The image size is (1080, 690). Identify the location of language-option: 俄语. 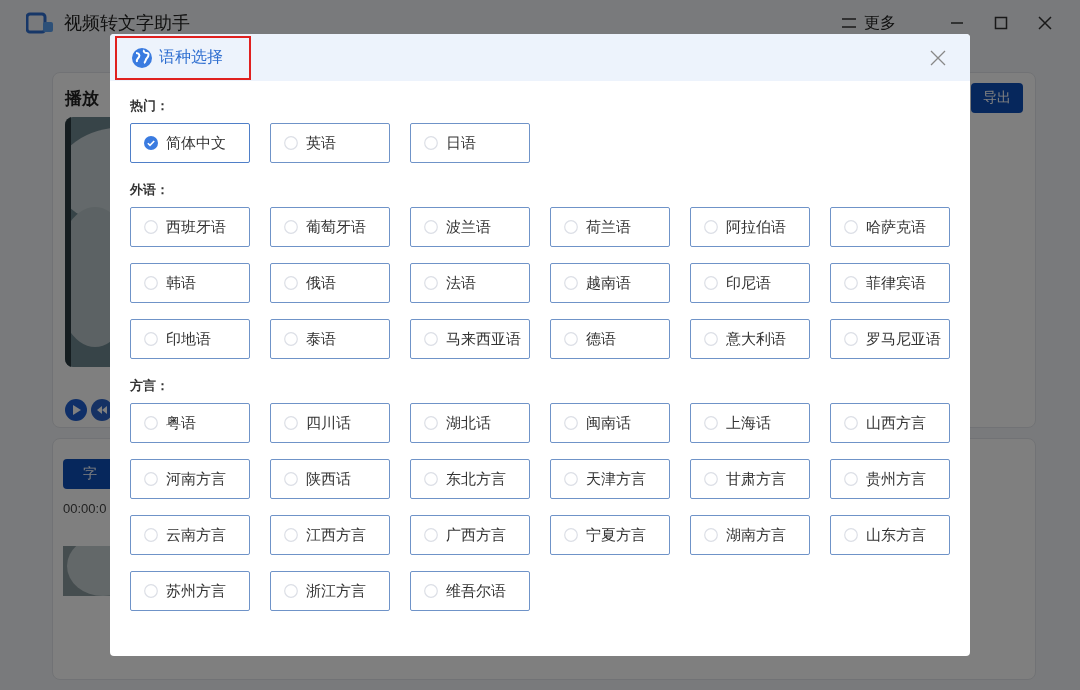
(330, 283).